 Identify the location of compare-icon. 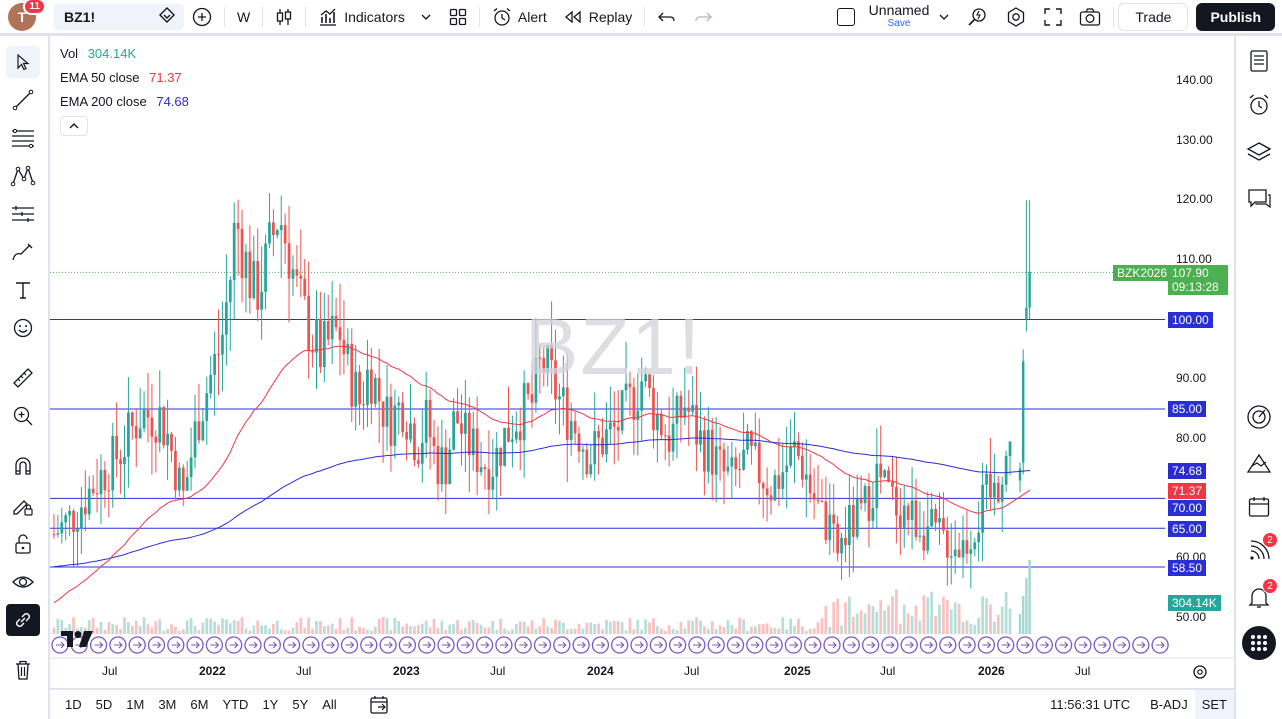
(167, 16).